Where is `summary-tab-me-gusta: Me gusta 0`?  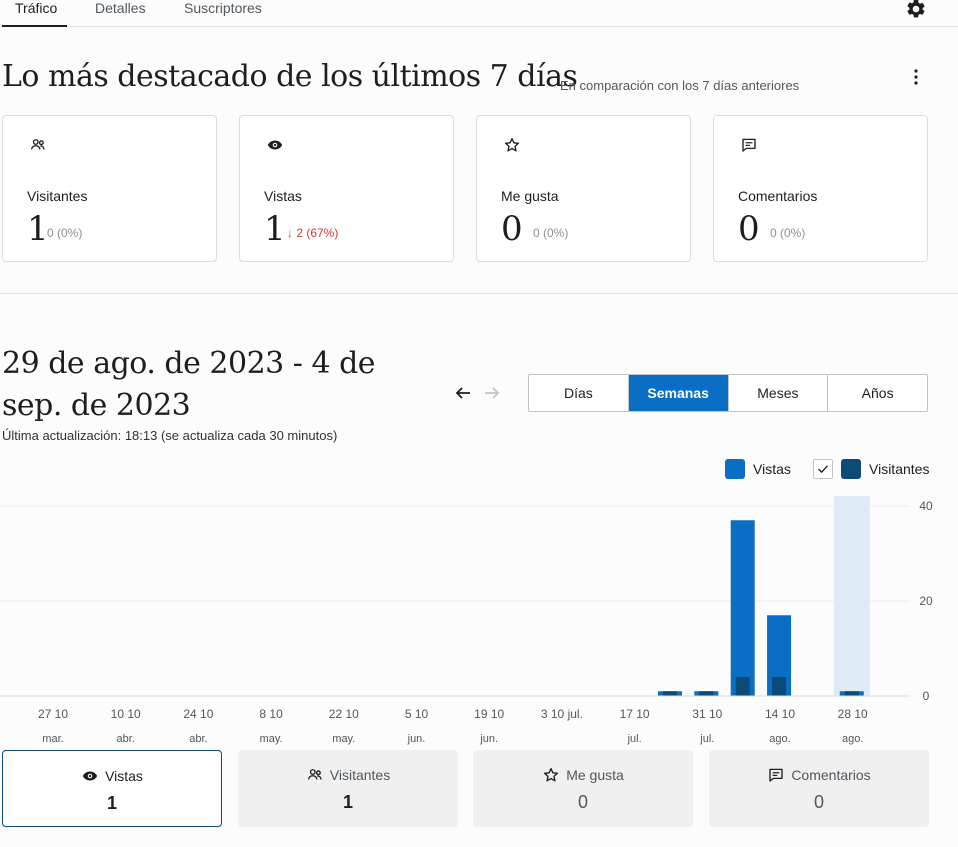 summary-tab-me-gusta: Me gusta 0 is located at coordinates (583, 788).